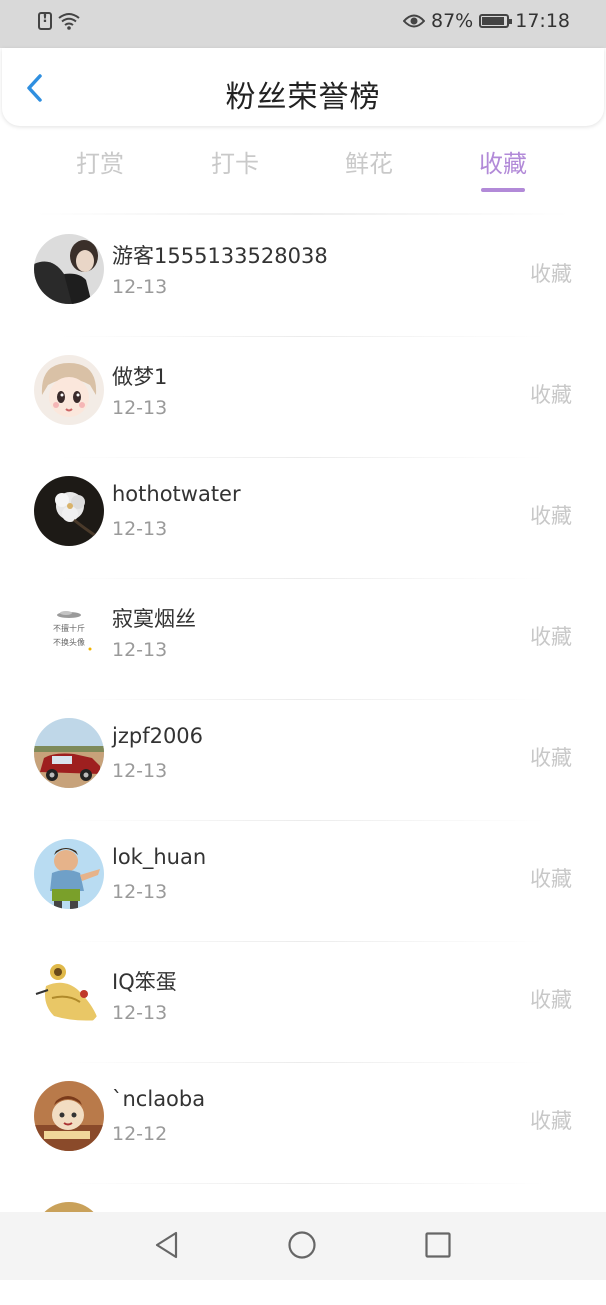 The width and height of the screenshot is (606, 1305). I want to click on clock-time: 17:18, so click(542, 21).